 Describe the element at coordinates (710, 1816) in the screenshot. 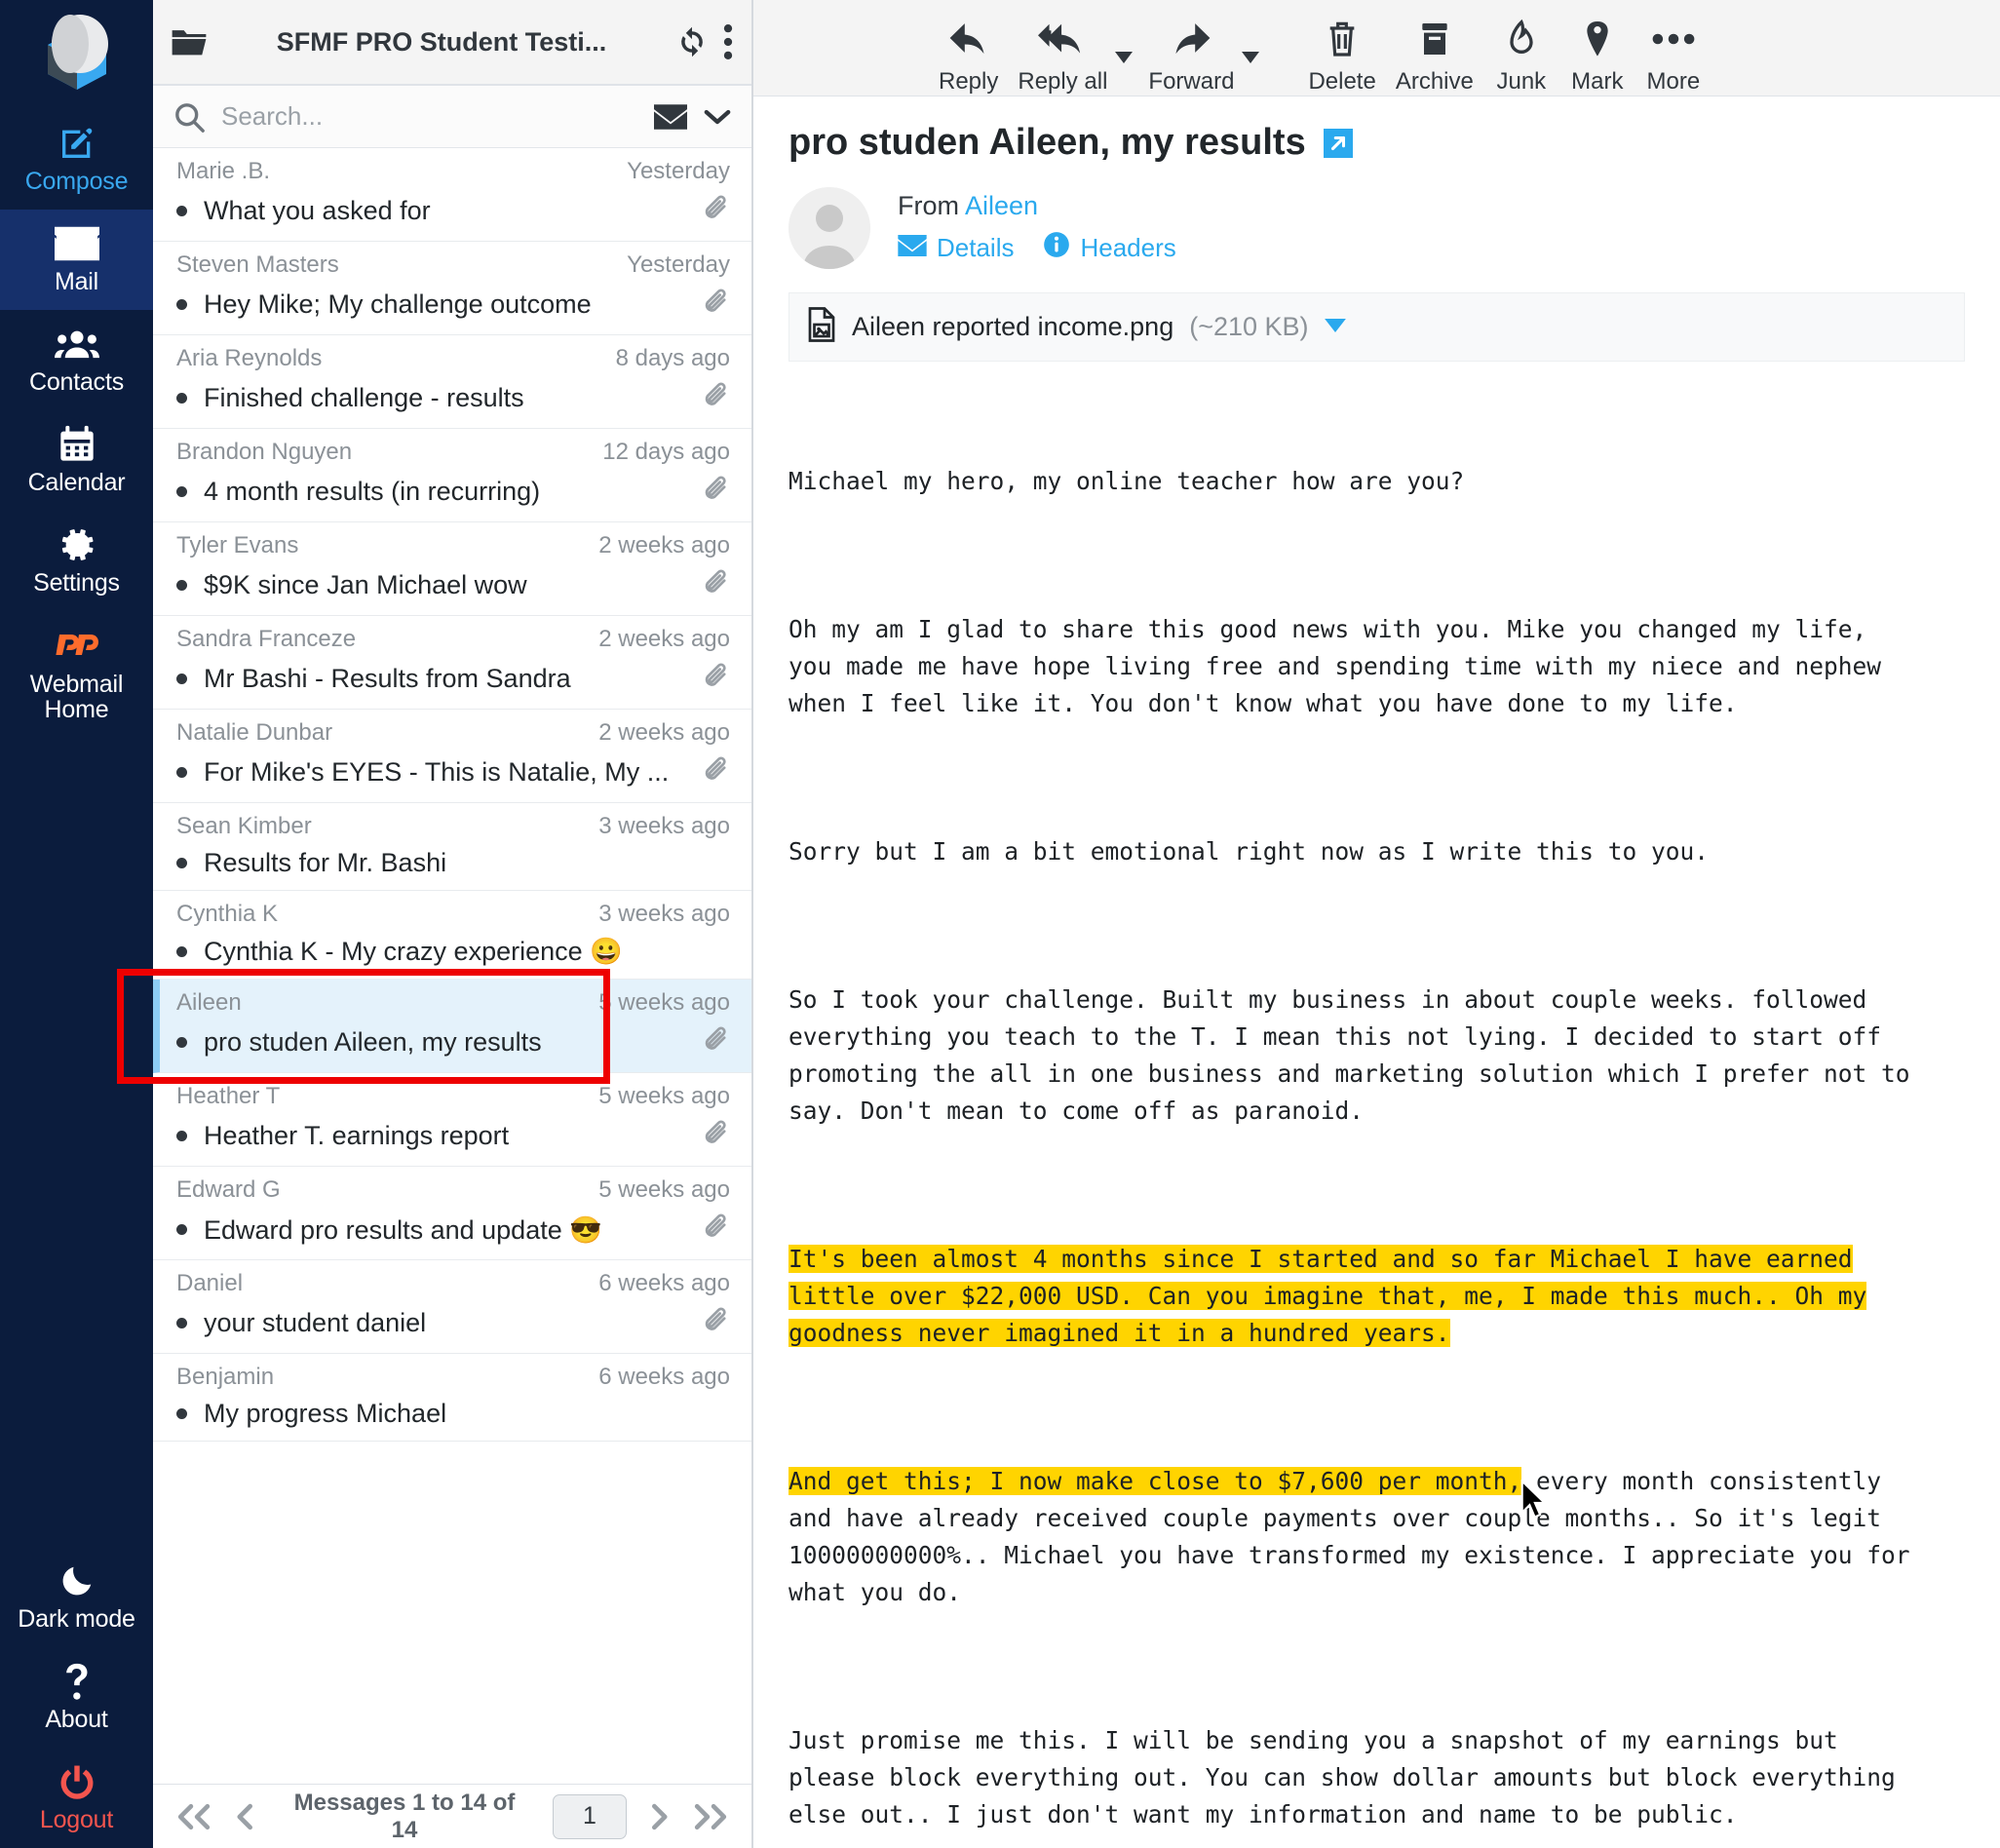

I see `last-page-button` at that location.